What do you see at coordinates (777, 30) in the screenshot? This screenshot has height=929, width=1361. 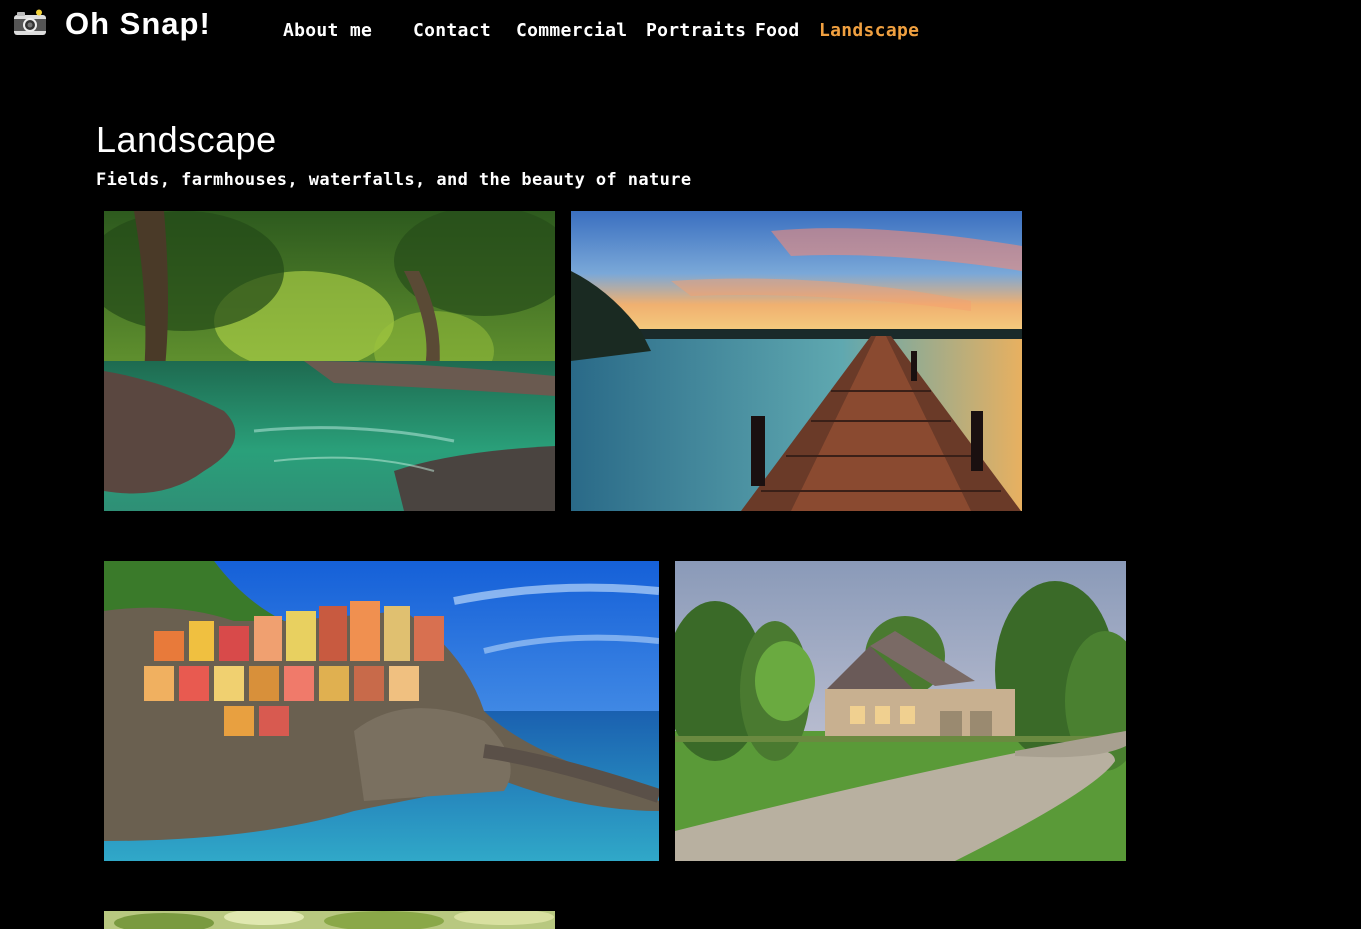 I see `nav-food: Food` at bounding box center [777, 30].